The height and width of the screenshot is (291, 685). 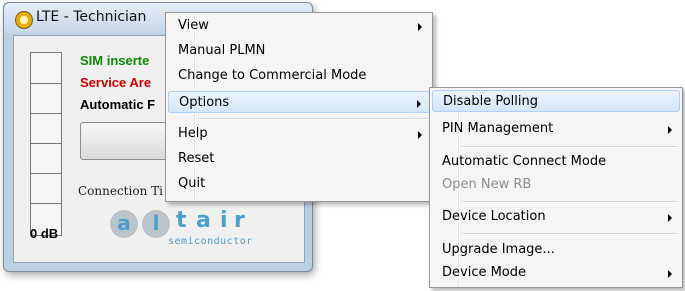 I want to click on menu-item-help: Help, so click(x=299, y=134).